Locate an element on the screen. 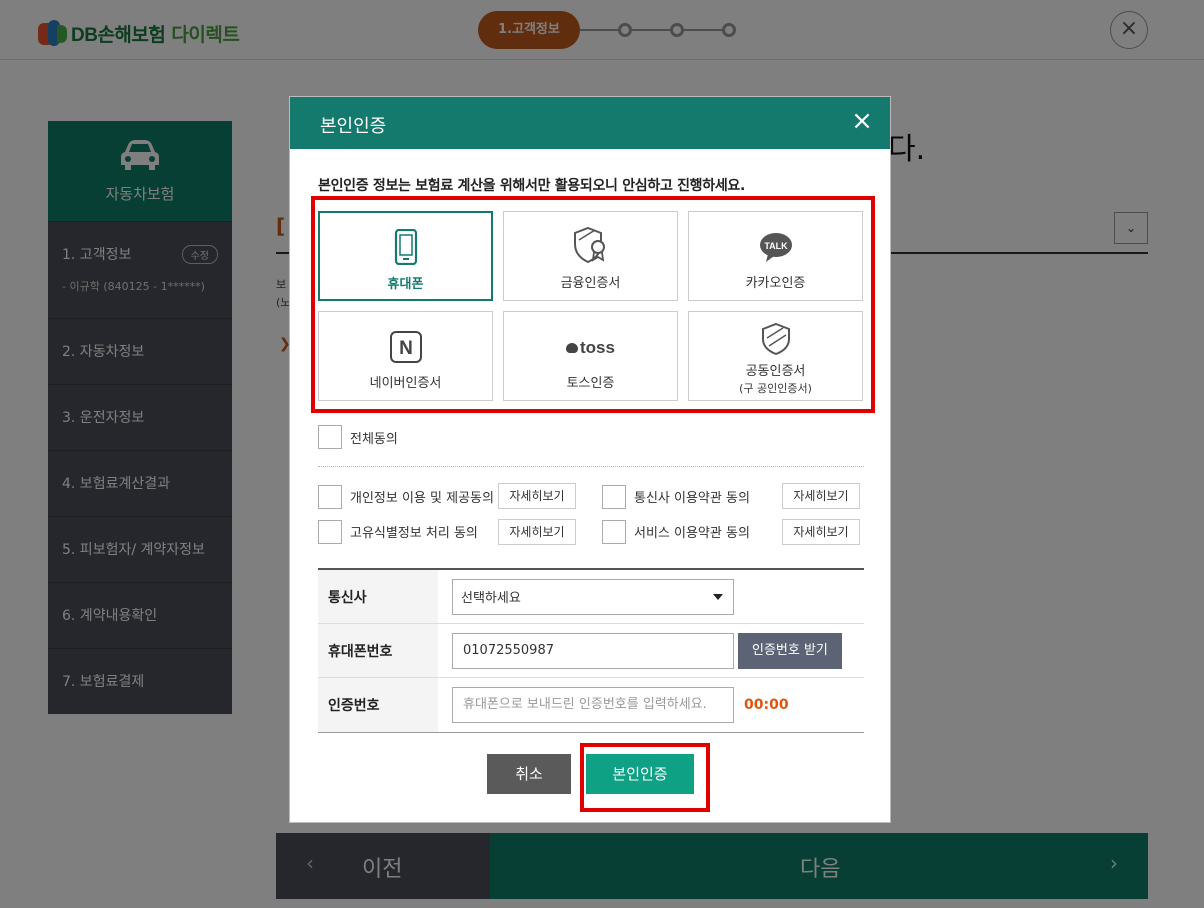  carrier-terms-detail-button: 자세히보기 is located at coordinates (821, 496).